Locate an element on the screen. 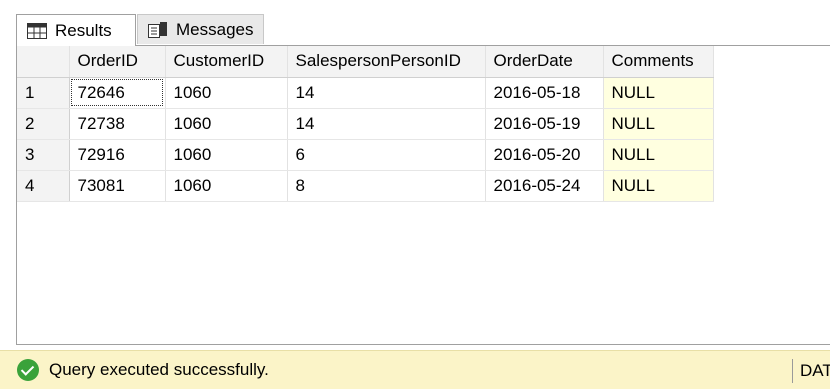 Image resolution: width=830 pixels, height=389 pixels. cell-orderid: 72646 is located at coordinates (117, 93).